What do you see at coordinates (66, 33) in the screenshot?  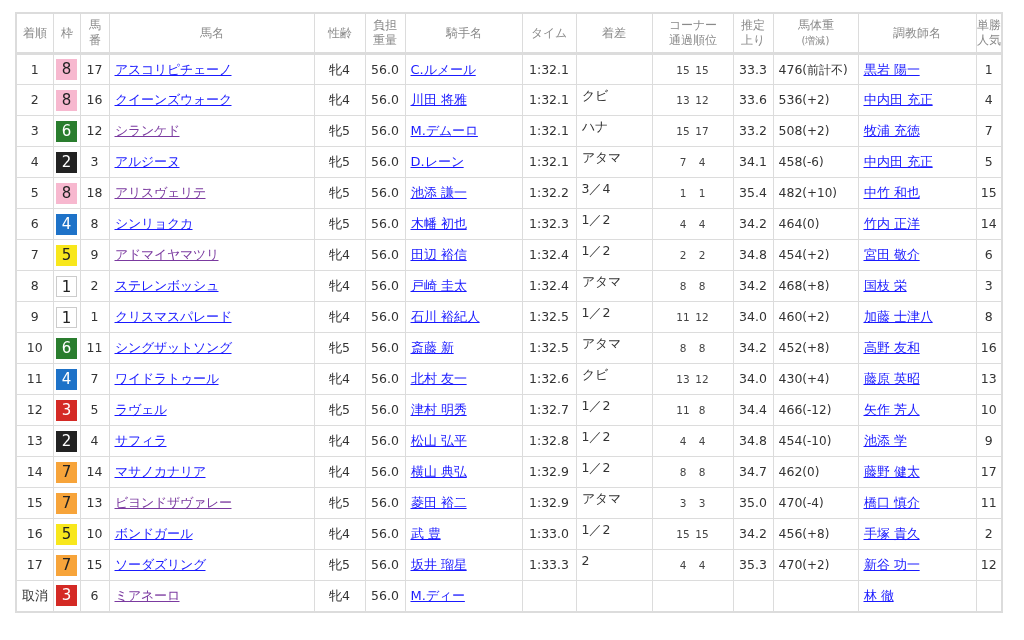 I see `column-header: 枠` at bounding box center [66, 33].